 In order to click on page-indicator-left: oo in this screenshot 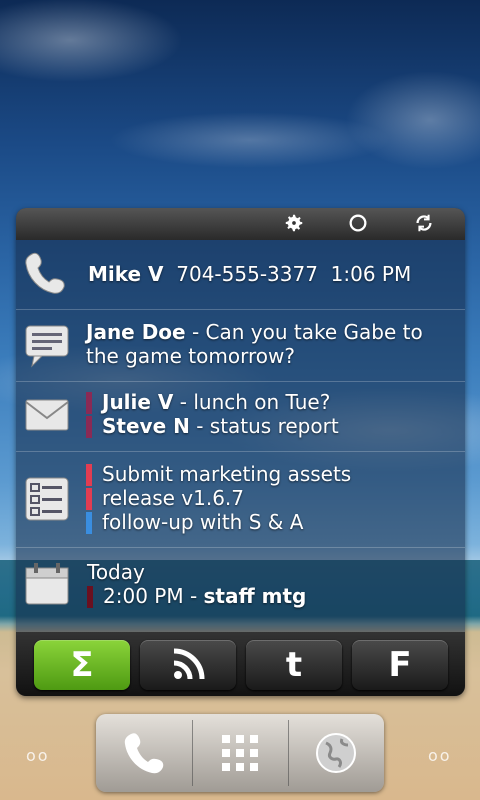, I will do `click(38, 755)`.